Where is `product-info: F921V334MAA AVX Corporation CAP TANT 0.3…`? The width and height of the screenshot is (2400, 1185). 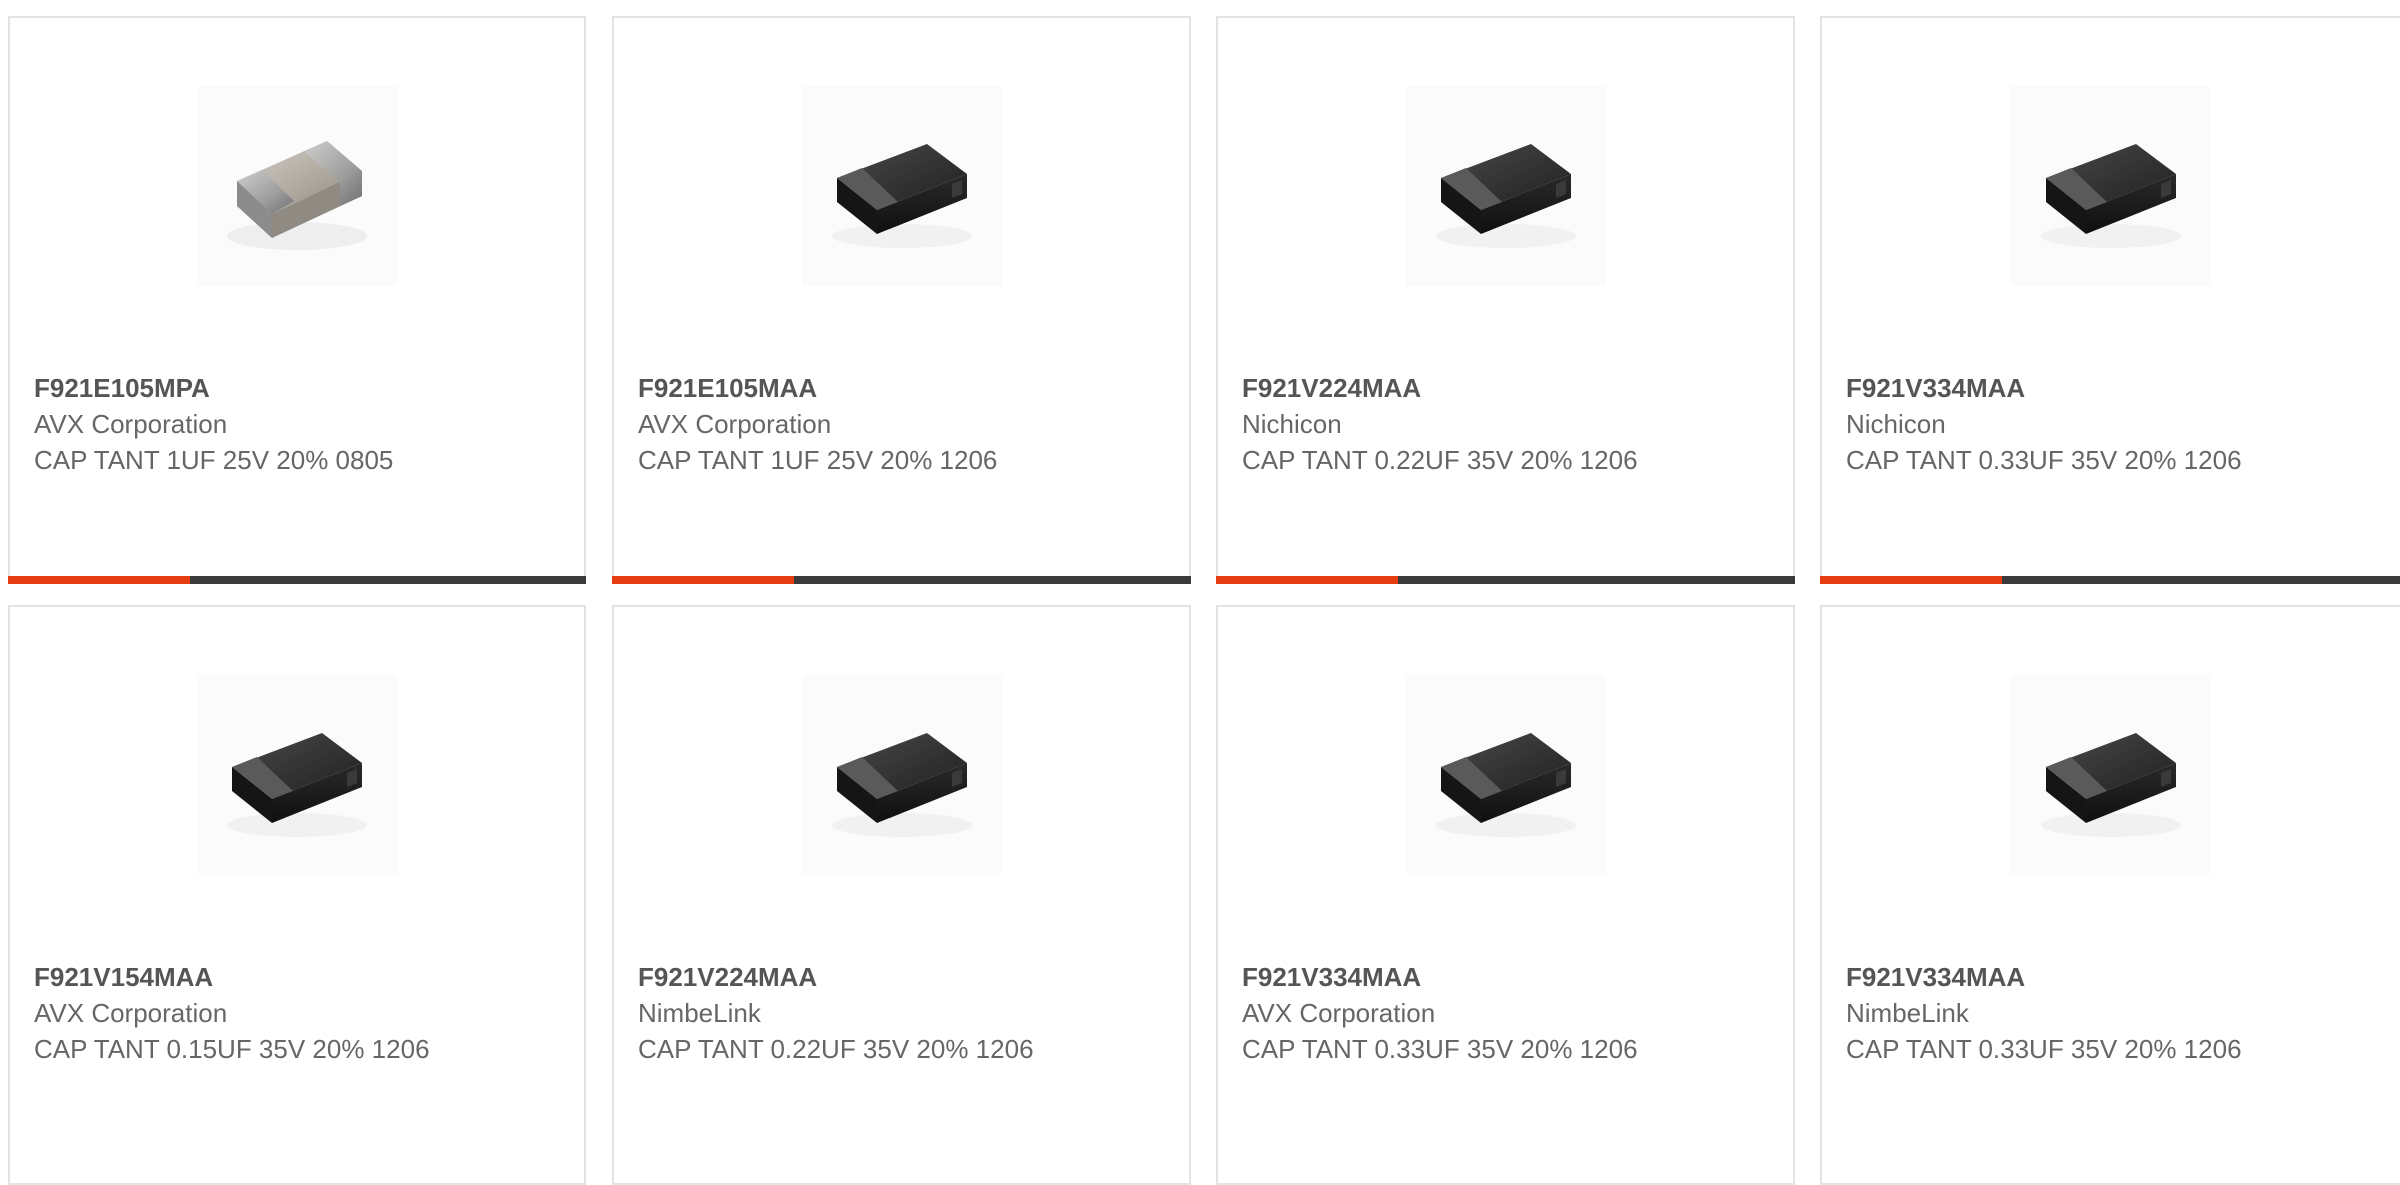 product-info: F921V334MAA AVX Corporation CAP TANT 0.3… is located at coordinates (1505, 1013).